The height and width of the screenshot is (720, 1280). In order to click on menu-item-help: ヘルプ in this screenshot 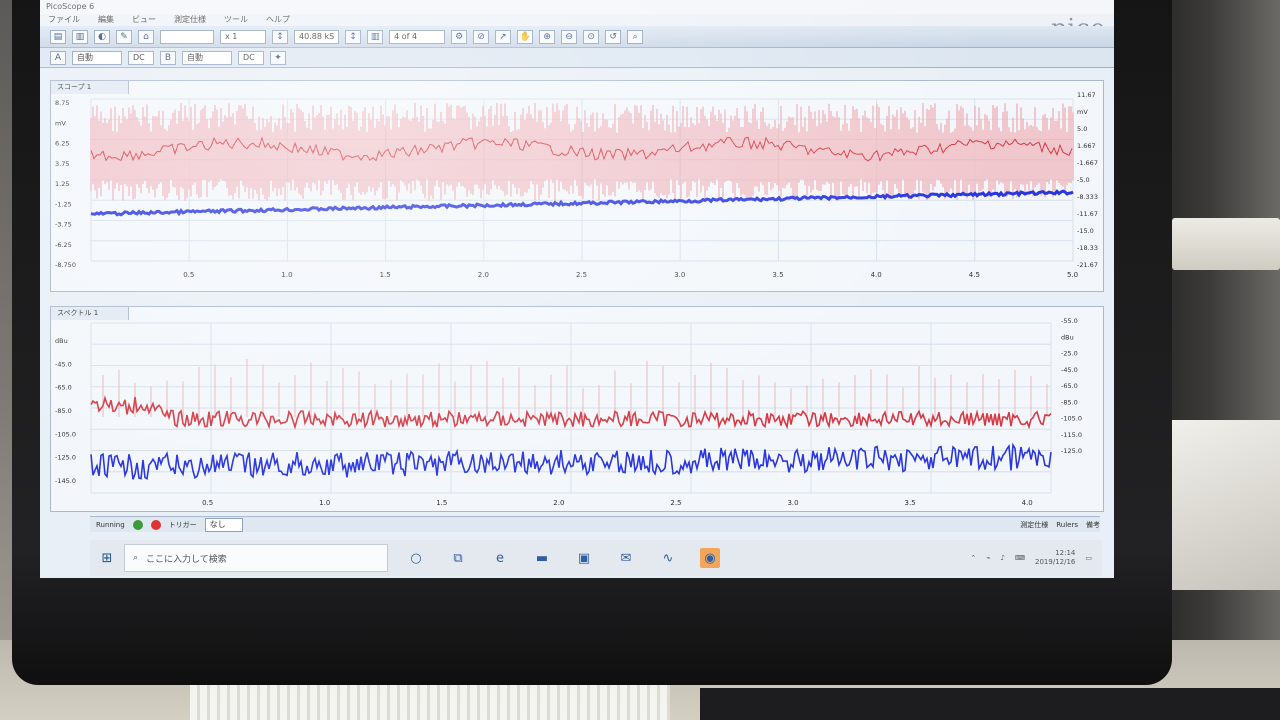, I will do `click(278, 20)`.